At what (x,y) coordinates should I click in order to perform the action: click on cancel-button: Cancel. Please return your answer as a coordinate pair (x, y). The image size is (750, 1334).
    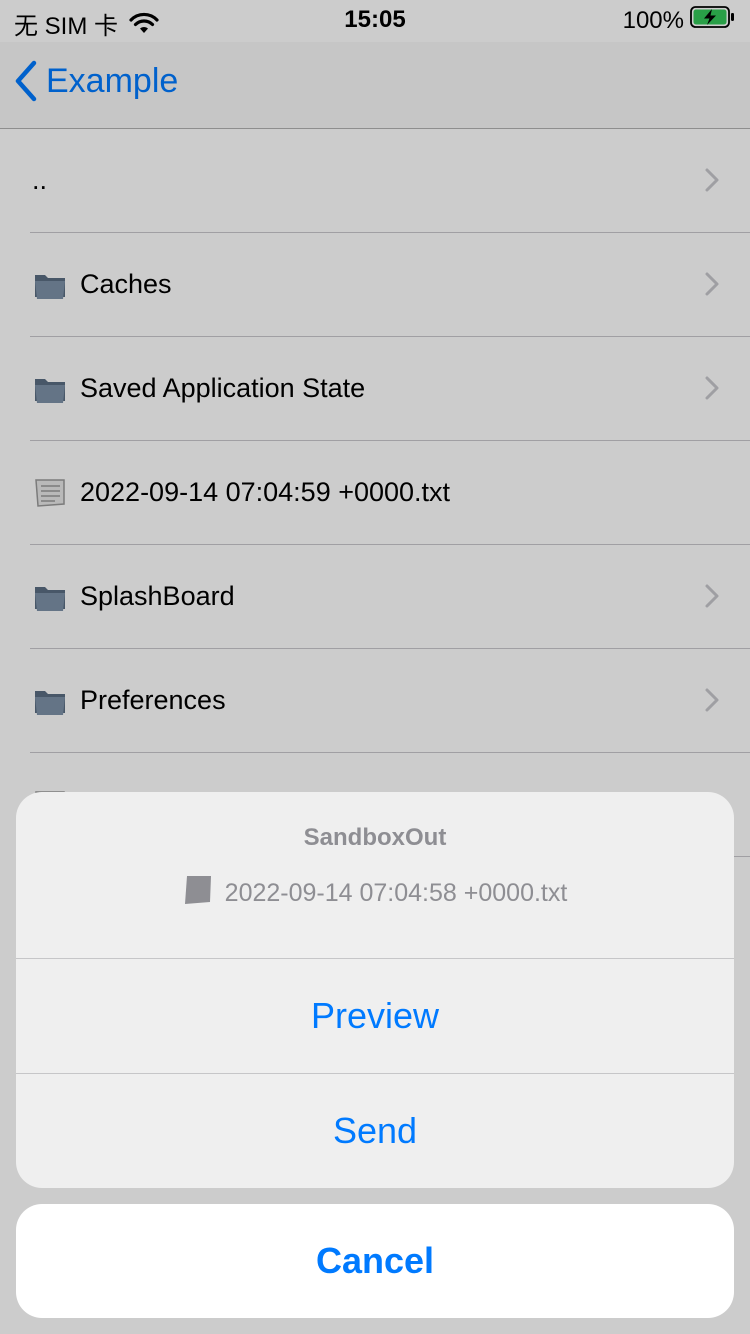
    Looking at the image, I should click on (375, 1261).